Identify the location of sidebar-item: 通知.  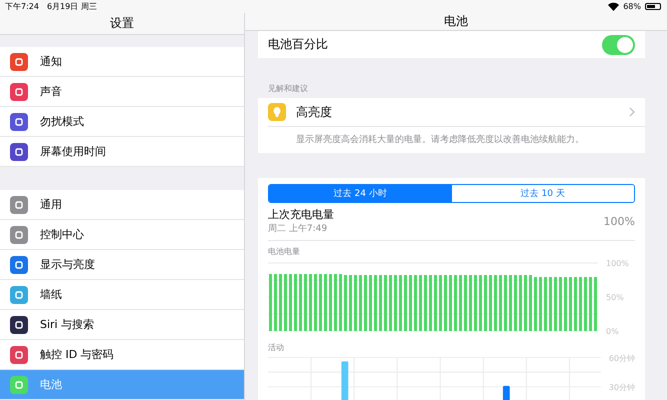
(122, 62).